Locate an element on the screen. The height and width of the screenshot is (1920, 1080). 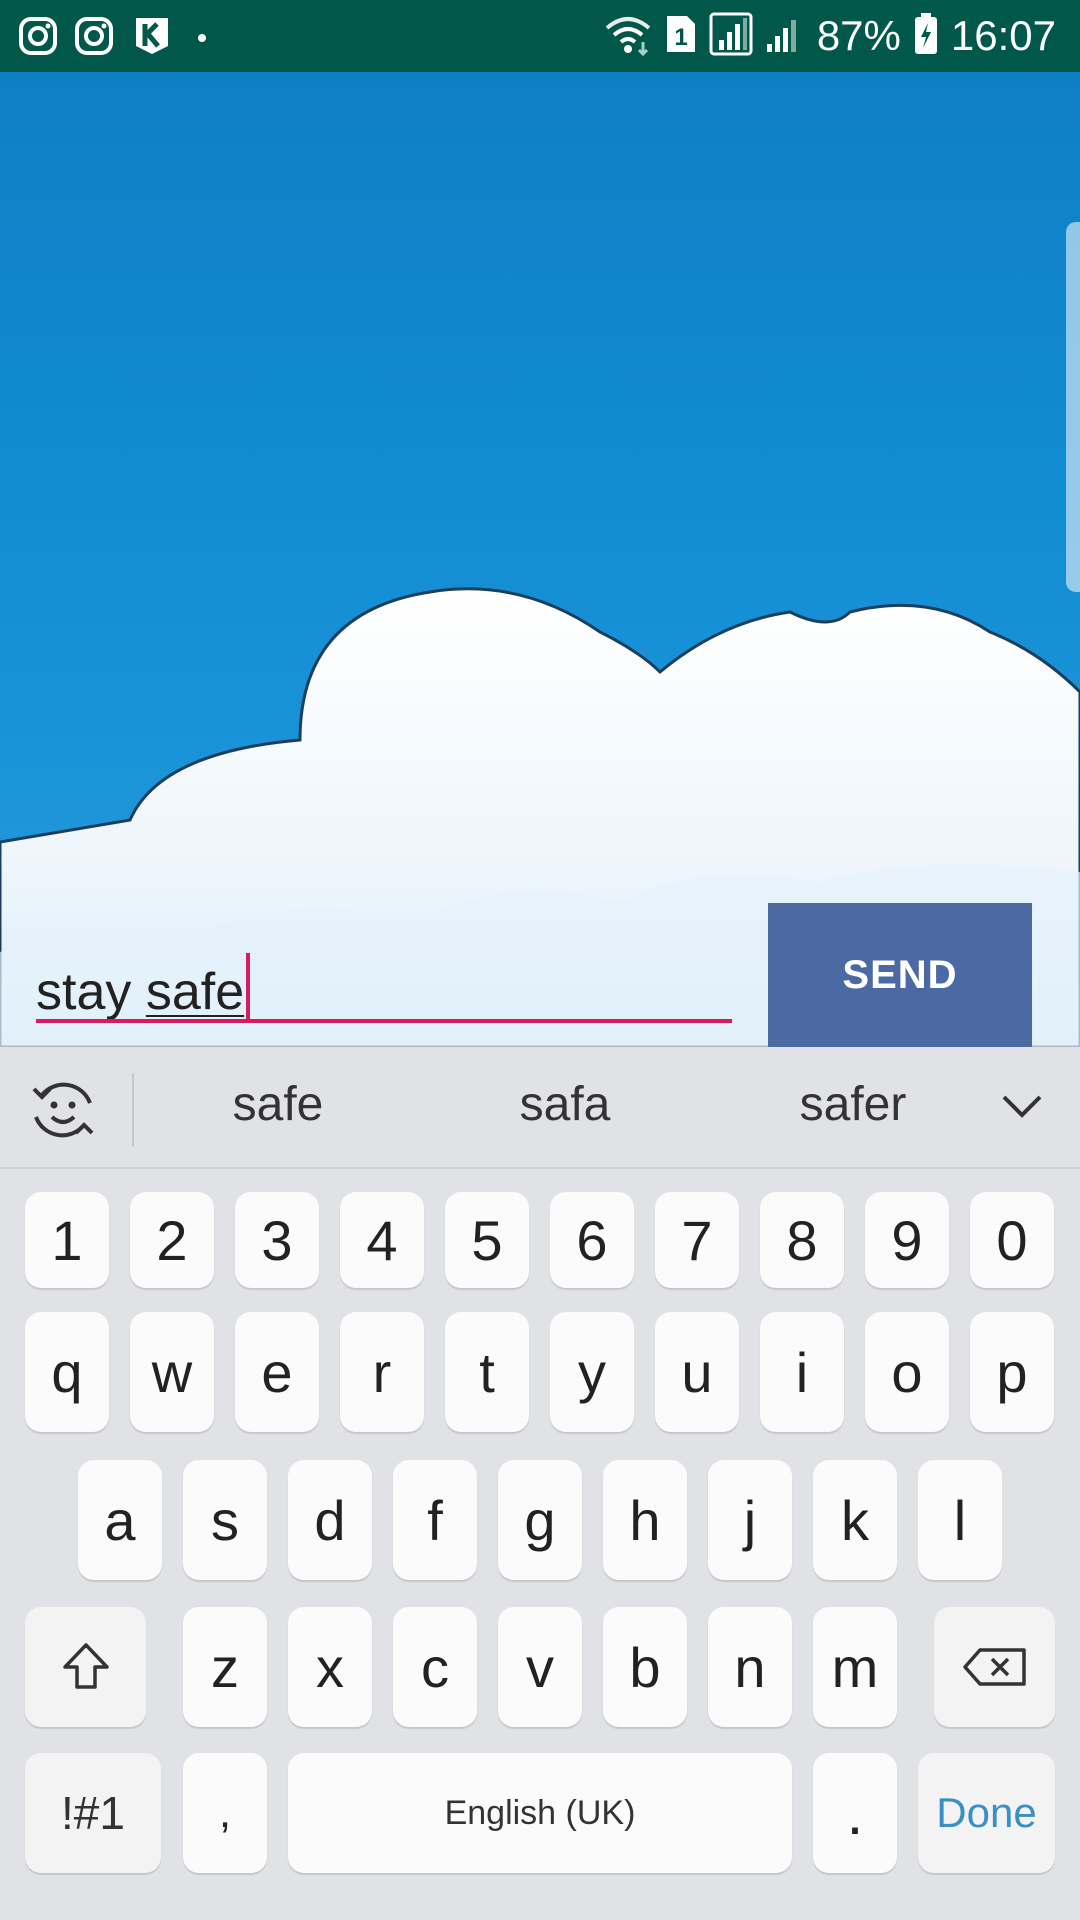
key-7: 7 is located at coordinates (697, 1240).